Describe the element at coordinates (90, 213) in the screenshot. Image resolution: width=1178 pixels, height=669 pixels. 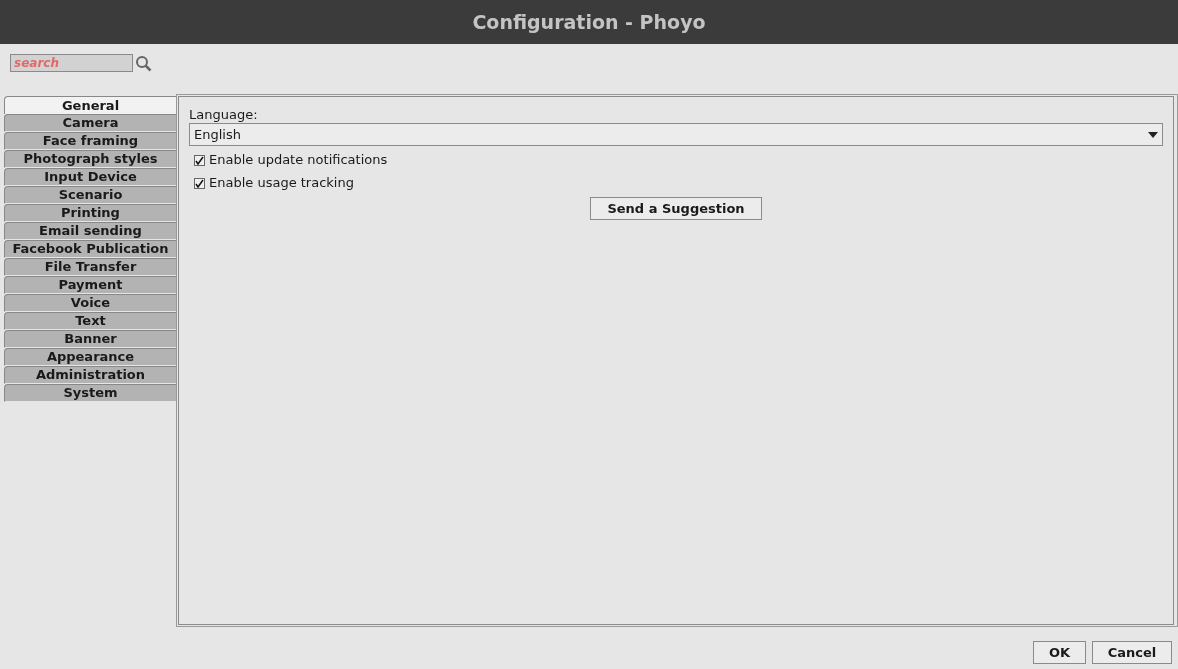
I see `tab: Printing` at that location.